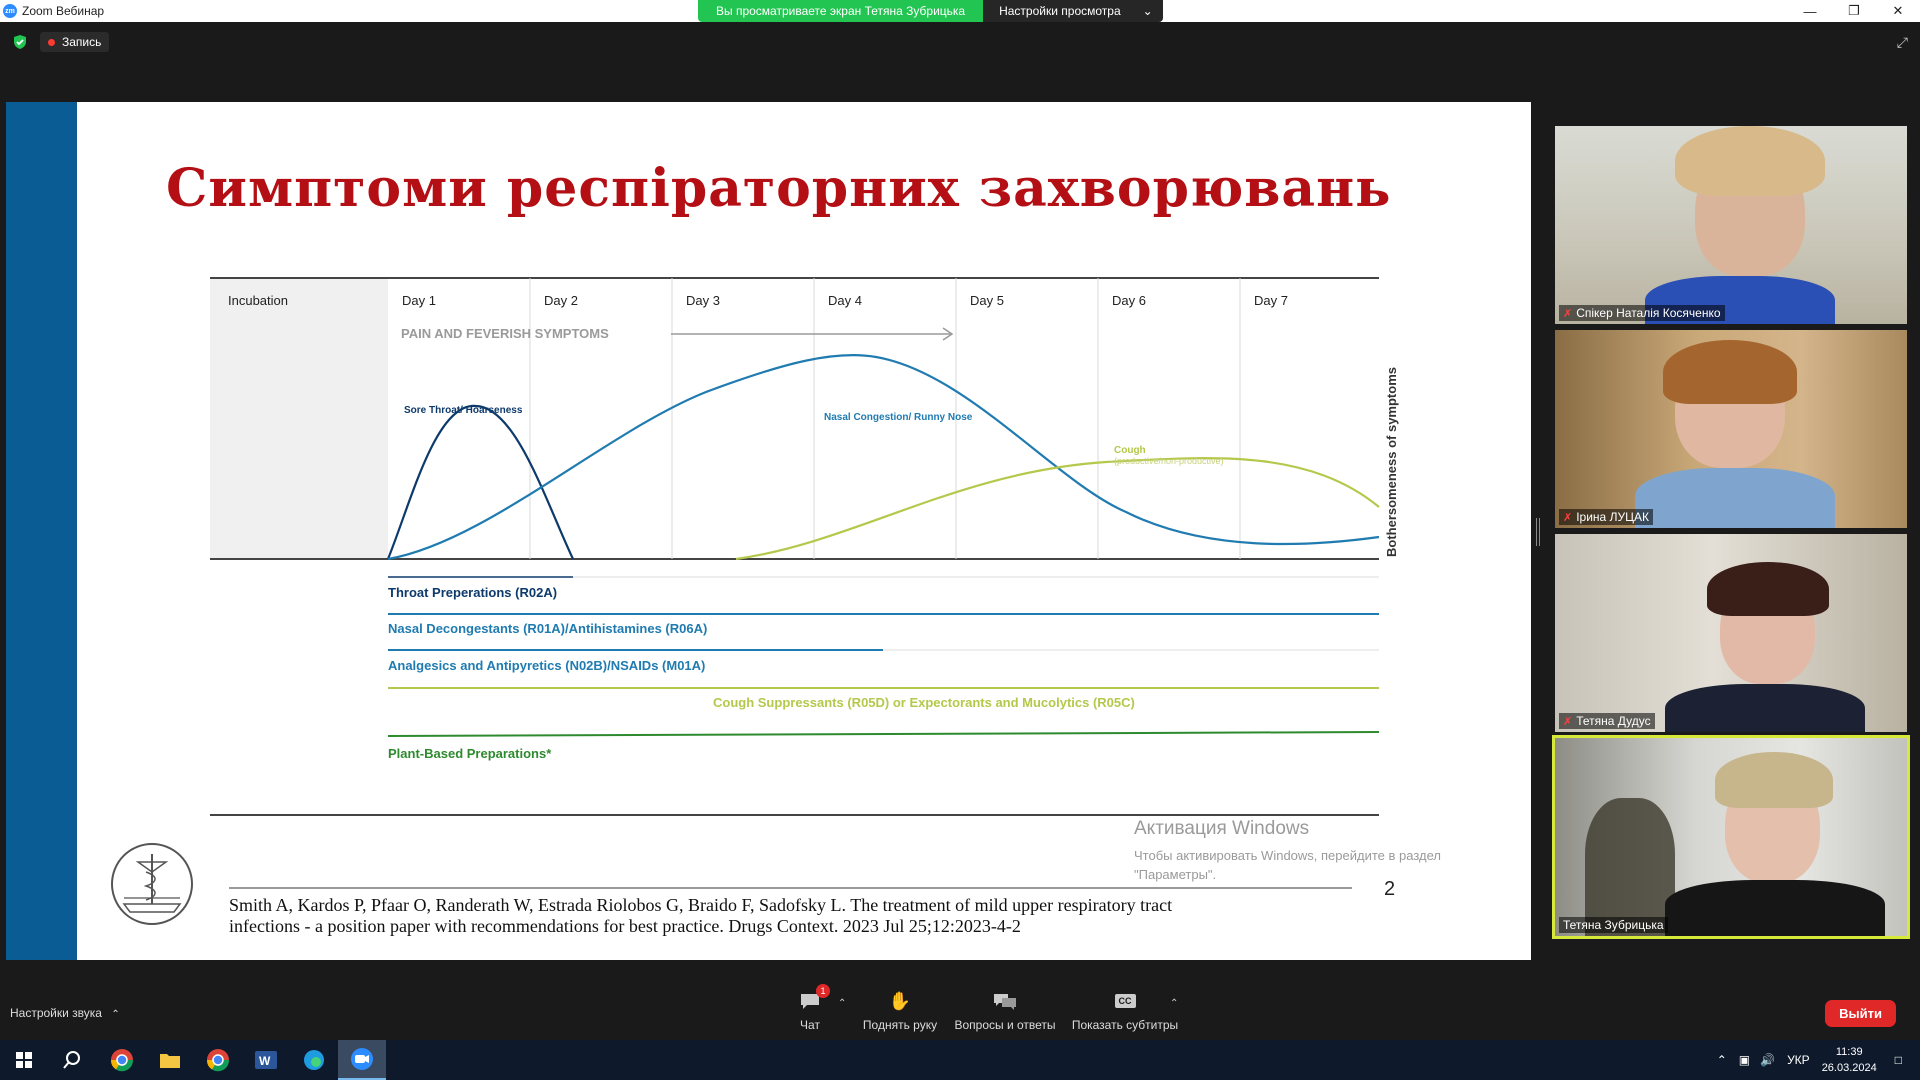 This screenshot has height=1080, width=1920. Describe the element at coordinates (1005, 1001) in the screenshot. I see `qa-icon` at that location.